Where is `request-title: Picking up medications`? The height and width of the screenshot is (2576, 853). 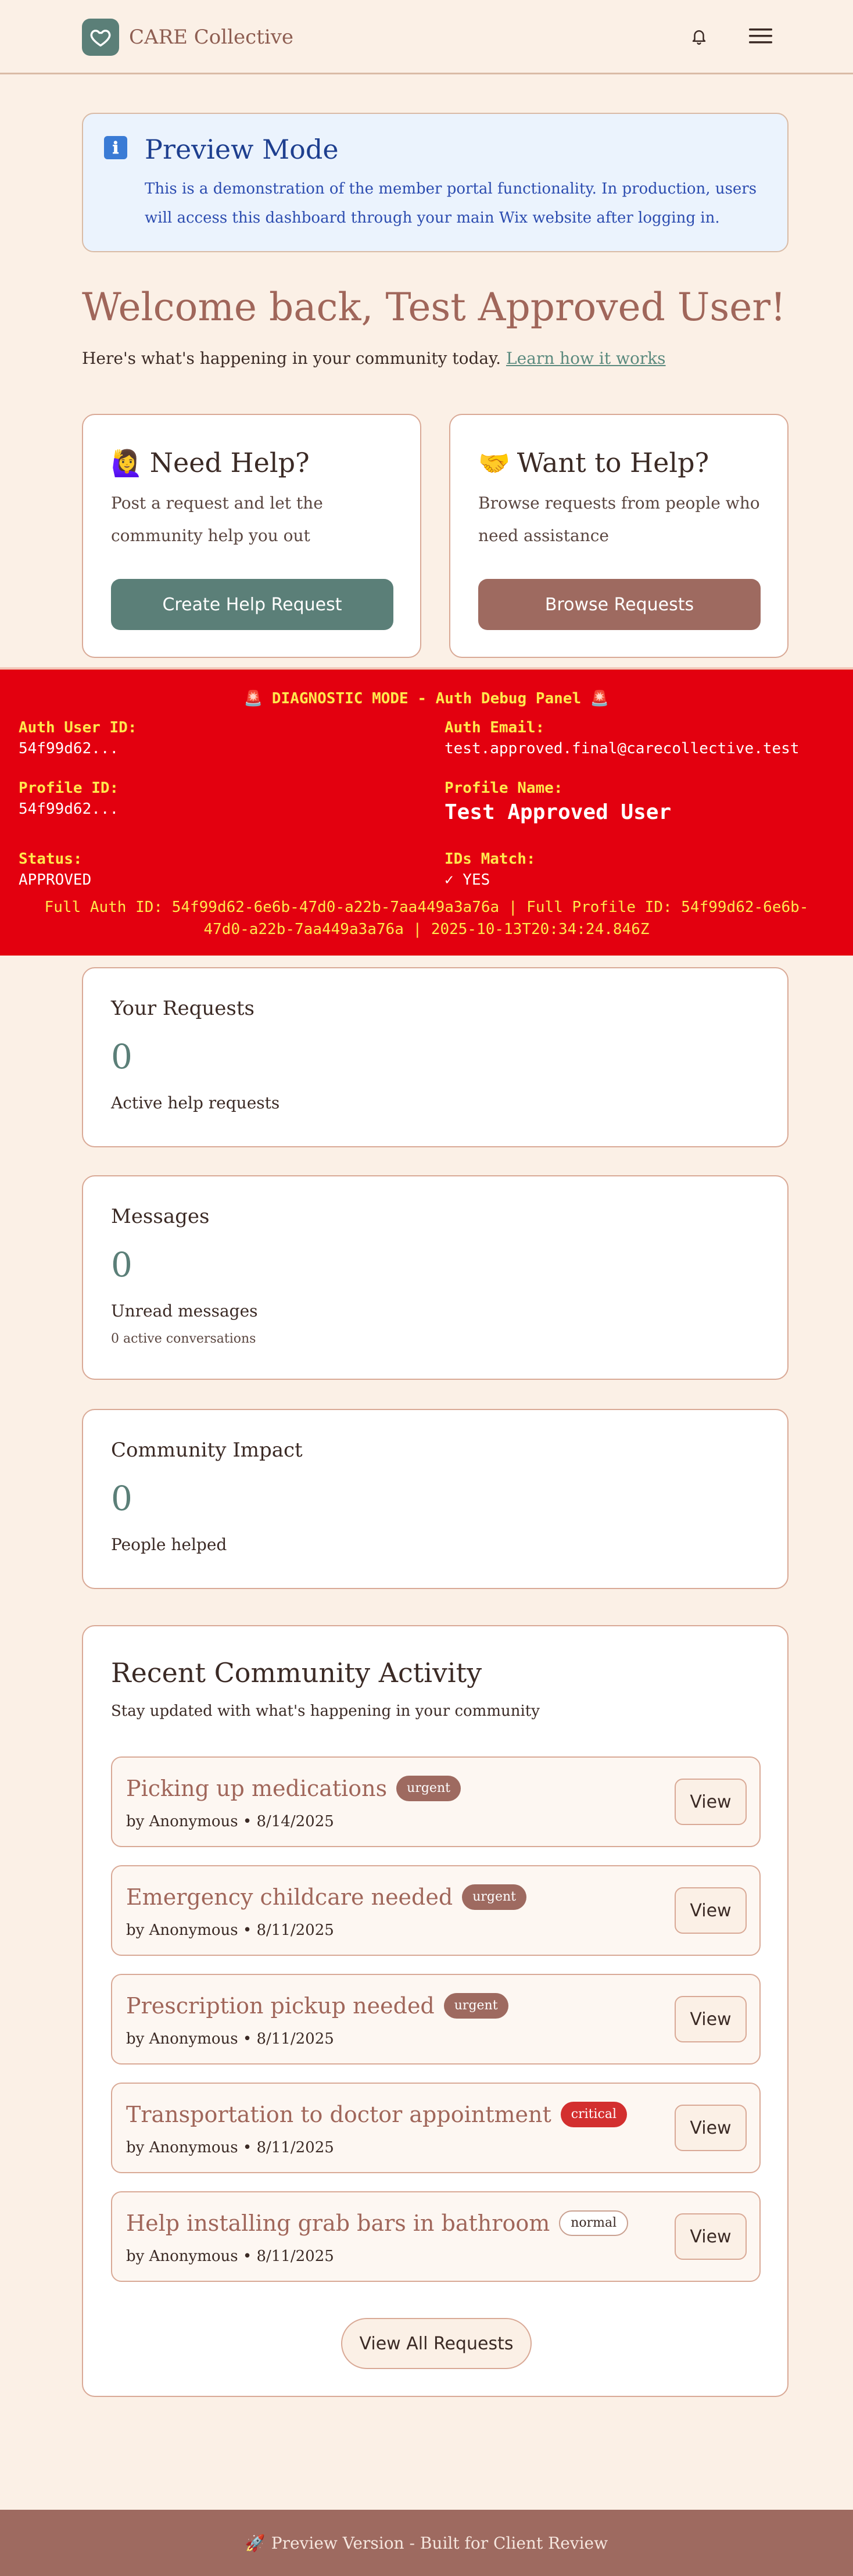 request-title: Picking up medications is located at coordinates (257, 1789).